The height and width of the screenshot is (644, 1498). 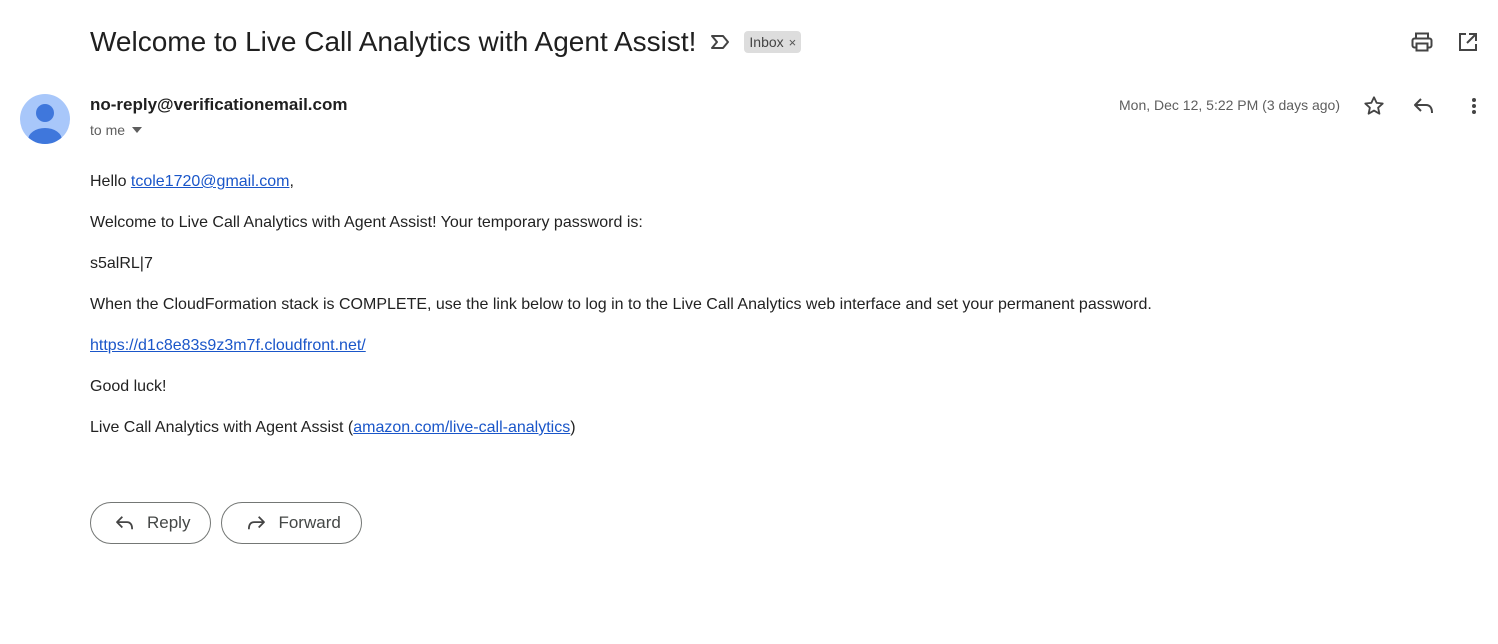 What do you see at coordinates (1474, 106) in the screenshot?
I see `more-vertical-icon` at bounding box center [1474, 106].